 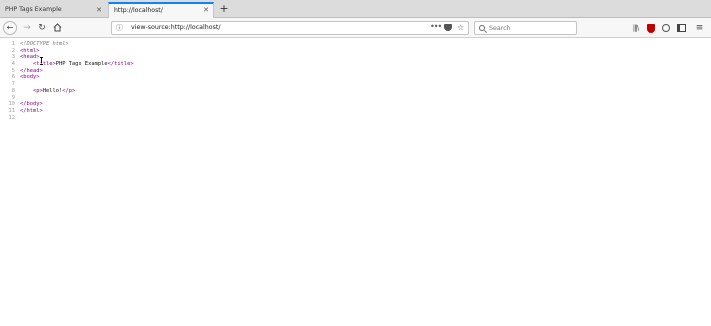 I want to click on text-content: Hello!, so click(x=52, y=90).